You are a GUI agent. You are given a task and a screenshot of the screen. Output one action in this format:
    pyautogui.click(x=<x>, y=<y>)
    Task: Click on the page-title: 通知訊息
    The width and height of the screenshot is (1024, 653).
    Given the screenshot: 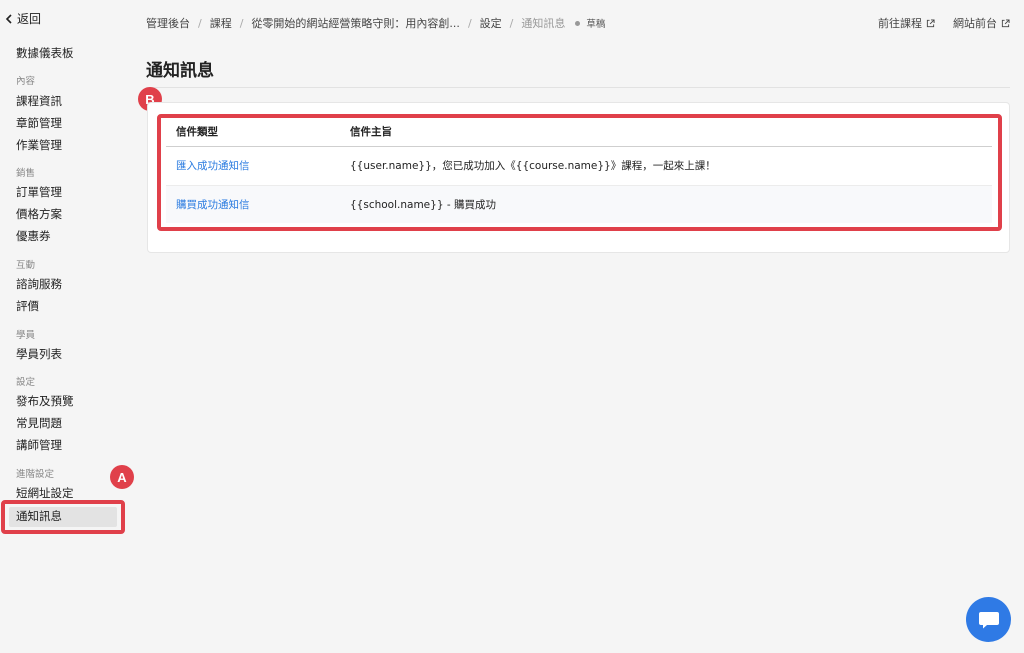 What is the action you would take?
    pyautogui.click(x=180, y=71)
    